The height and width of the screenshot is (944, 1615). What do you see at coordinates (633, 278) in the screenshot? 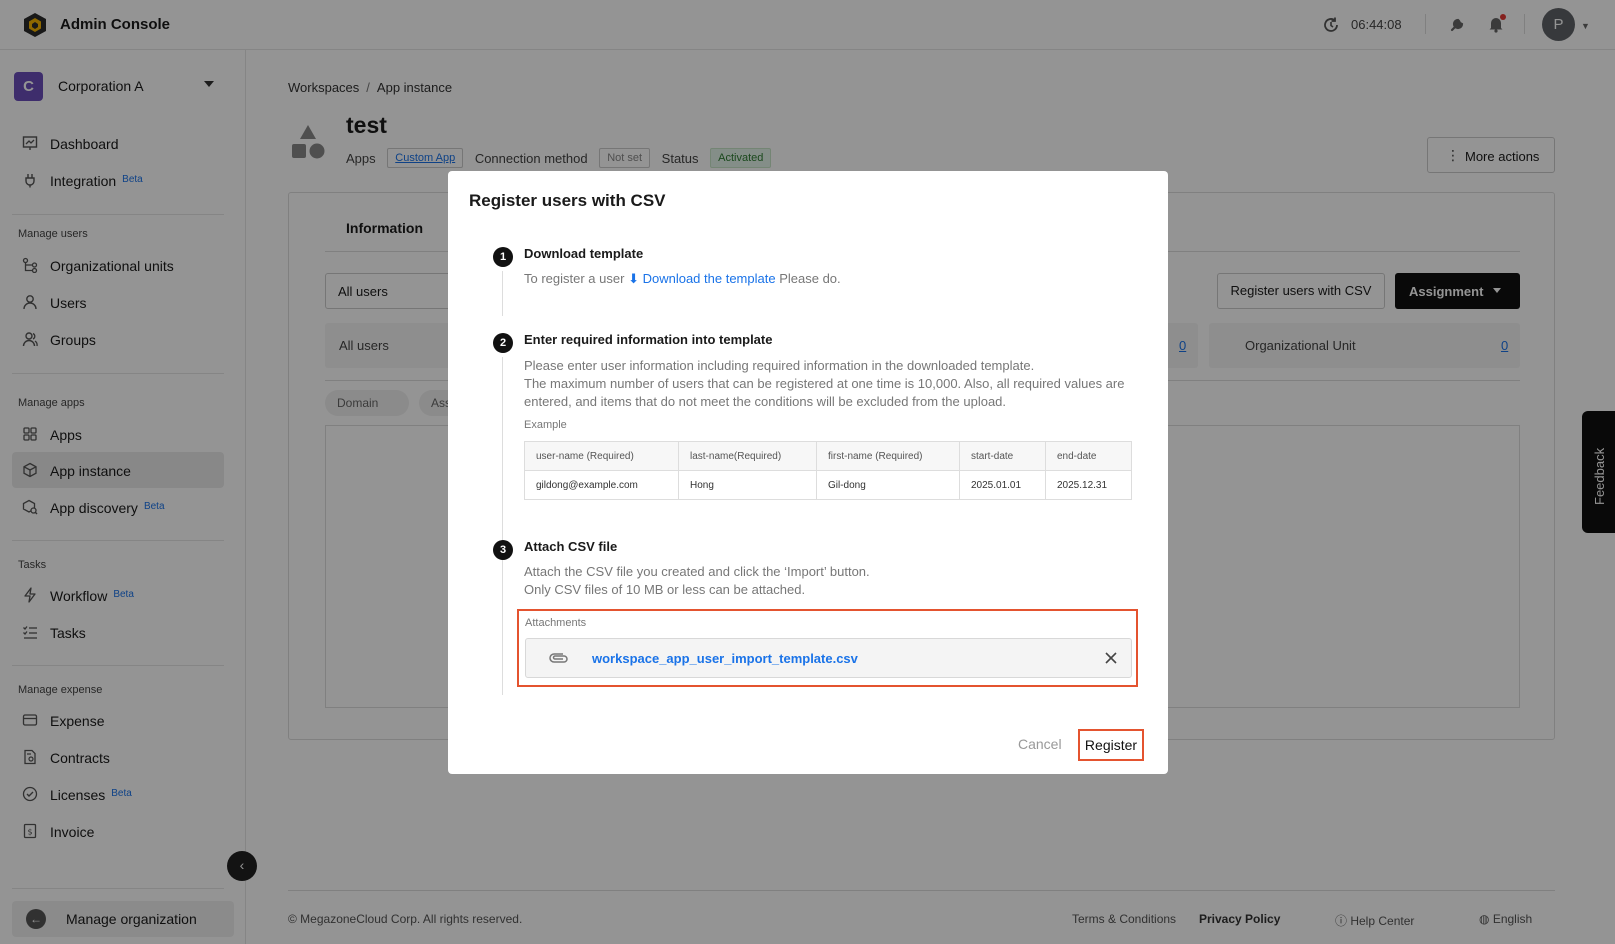
I see `download-icon: ⬇` at bounding box center [633, 278].